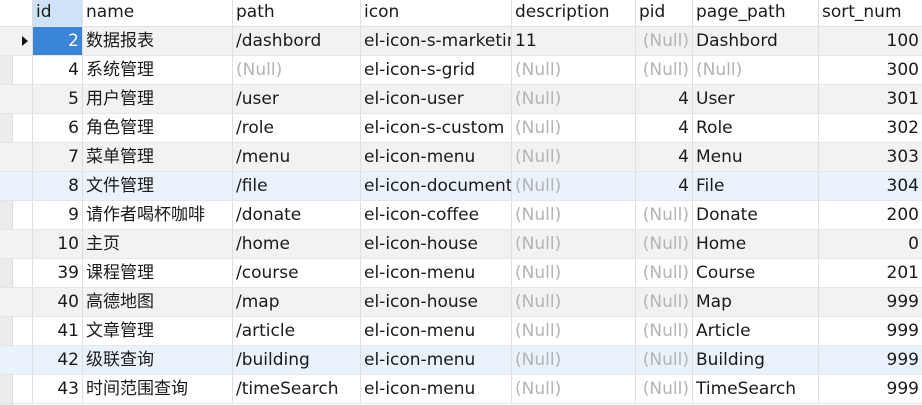 The width and height of the screenshot is (922, 405). What do you see at coordinates (756, 302) in the screenshot?
I see `cell-page-path: Map` at bounding box center [756, 302].